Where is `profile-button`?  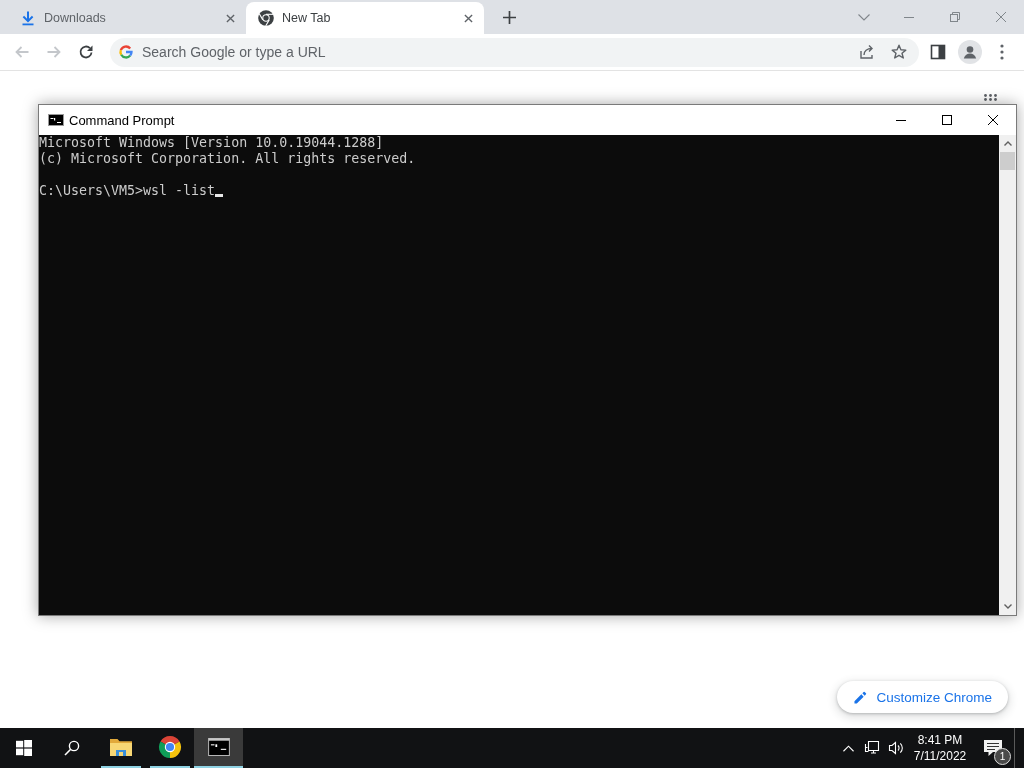
profile-button is located at coordinates (970, 52).